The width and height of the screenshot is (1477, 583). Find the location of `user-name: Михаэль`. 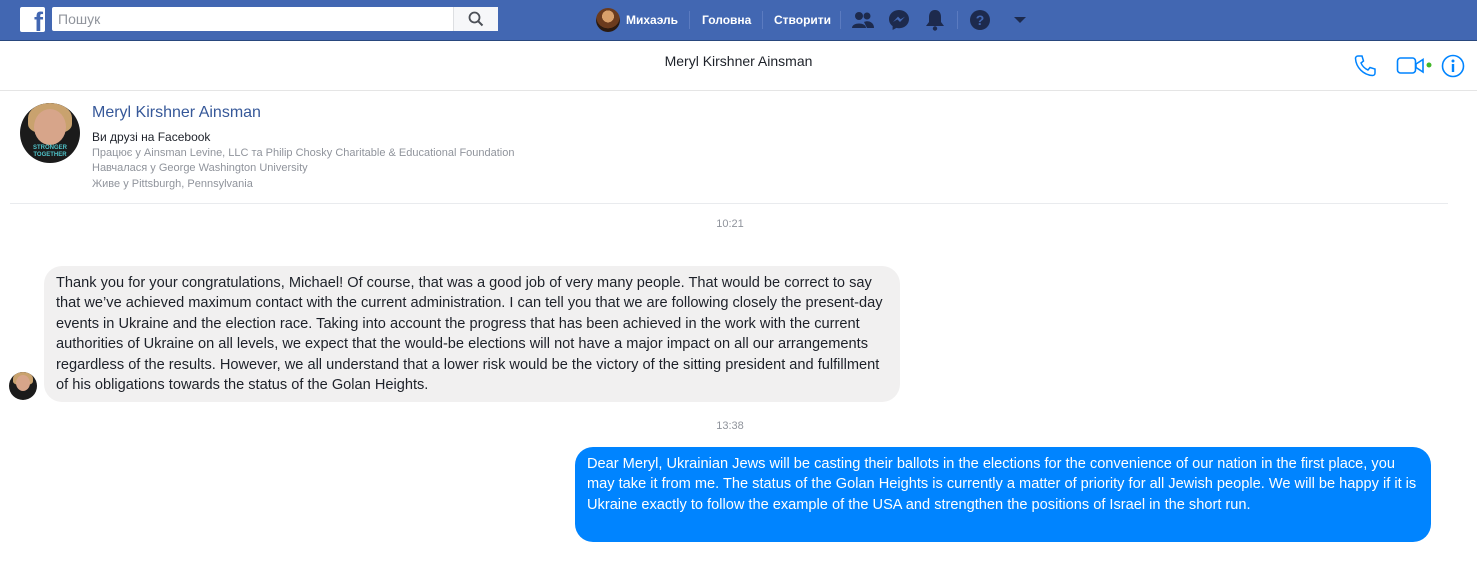

user-name: Михаэль is located at coordinates (652, 20).